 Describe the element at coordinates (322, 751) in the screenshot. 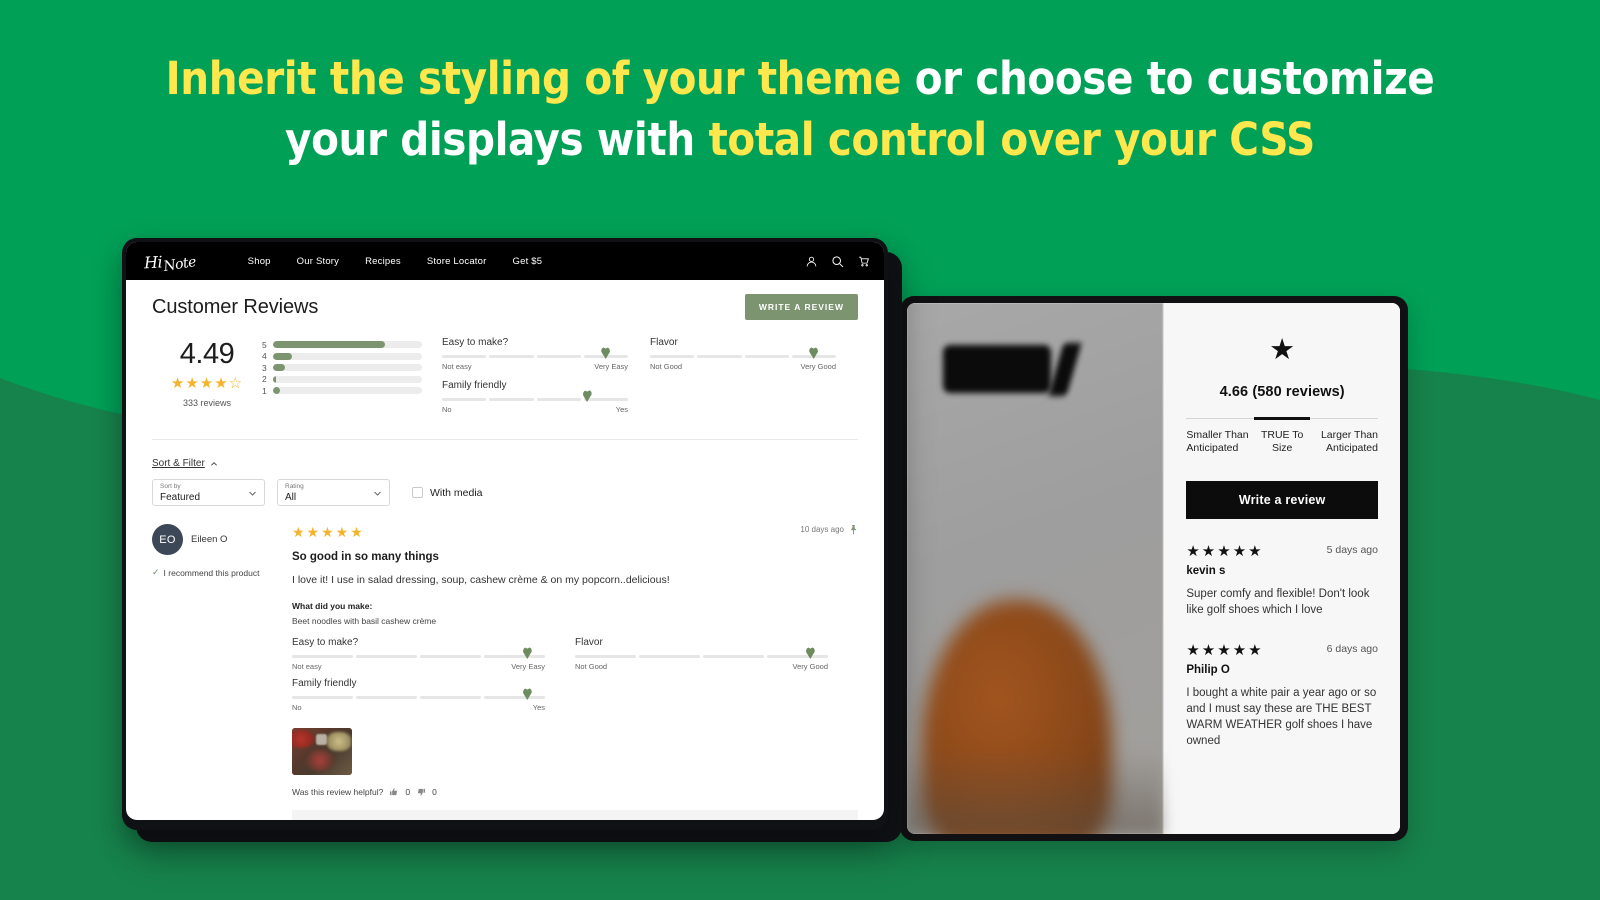

I see `review-media-thumbnail` at that location.